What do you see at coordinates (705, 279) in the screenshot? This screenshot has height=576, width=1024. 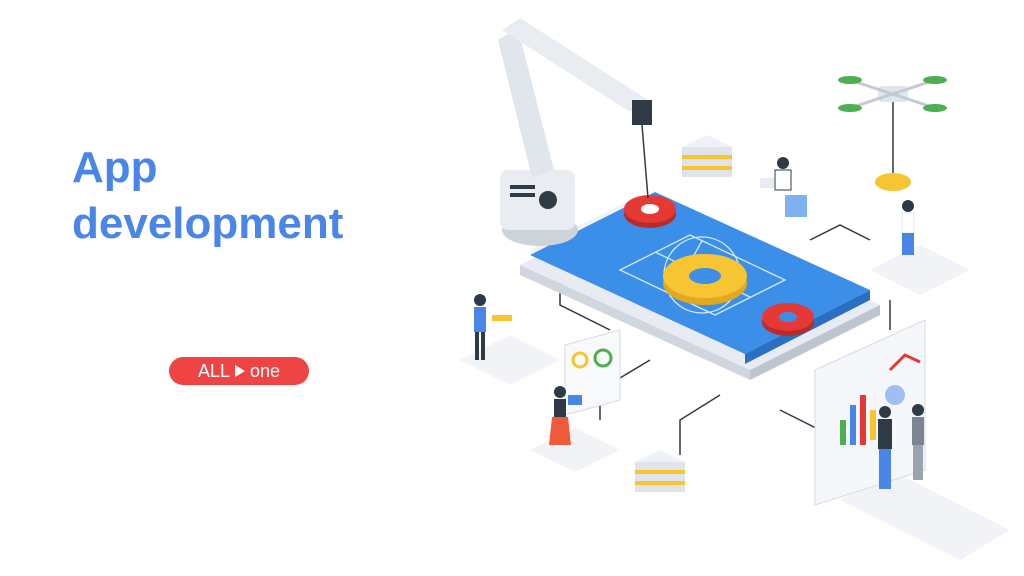 I see `gear-icon` at bounding box center [705, 279].